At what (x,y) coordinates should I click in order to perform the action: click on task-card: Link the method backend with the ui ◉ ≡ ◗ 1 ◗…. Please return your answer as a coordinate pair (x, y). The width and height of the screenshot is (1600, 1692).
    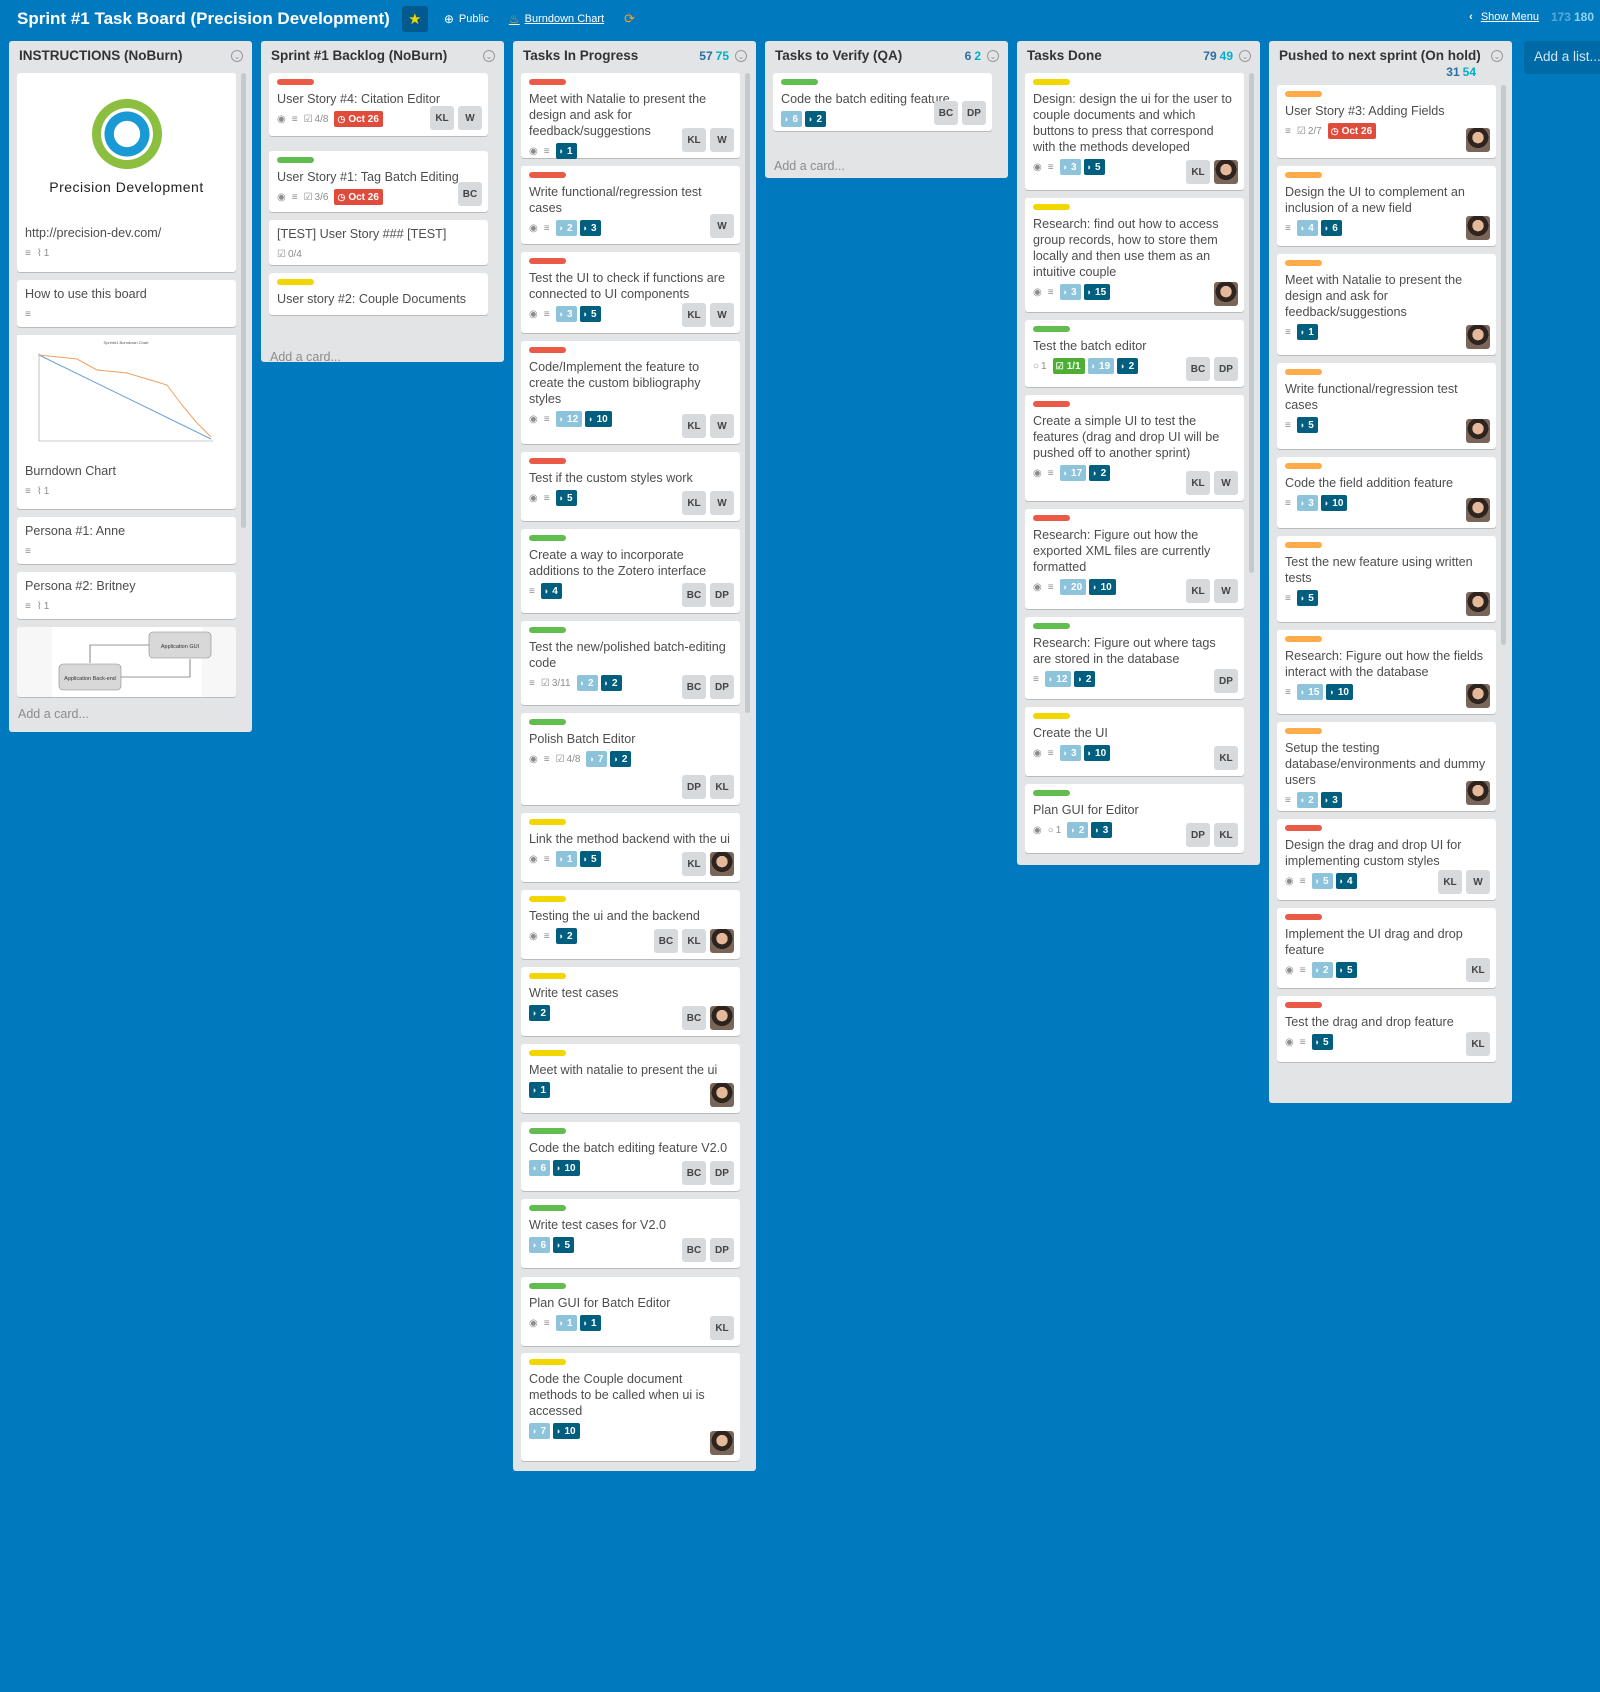
    Looking at the image, I should click on (630, 847).